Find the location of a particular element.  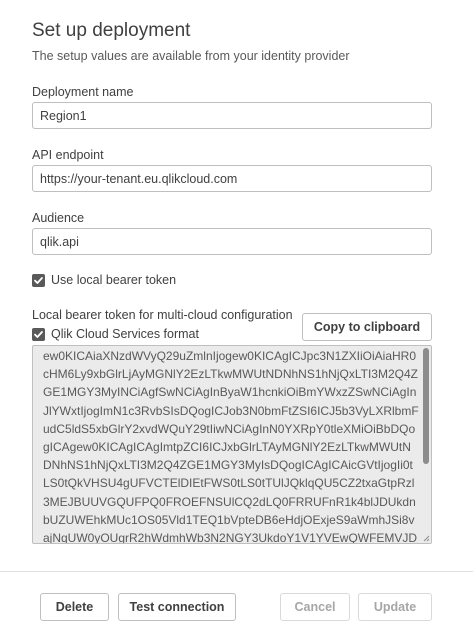

delete-button: Delete is located at coordinates (74, 607).